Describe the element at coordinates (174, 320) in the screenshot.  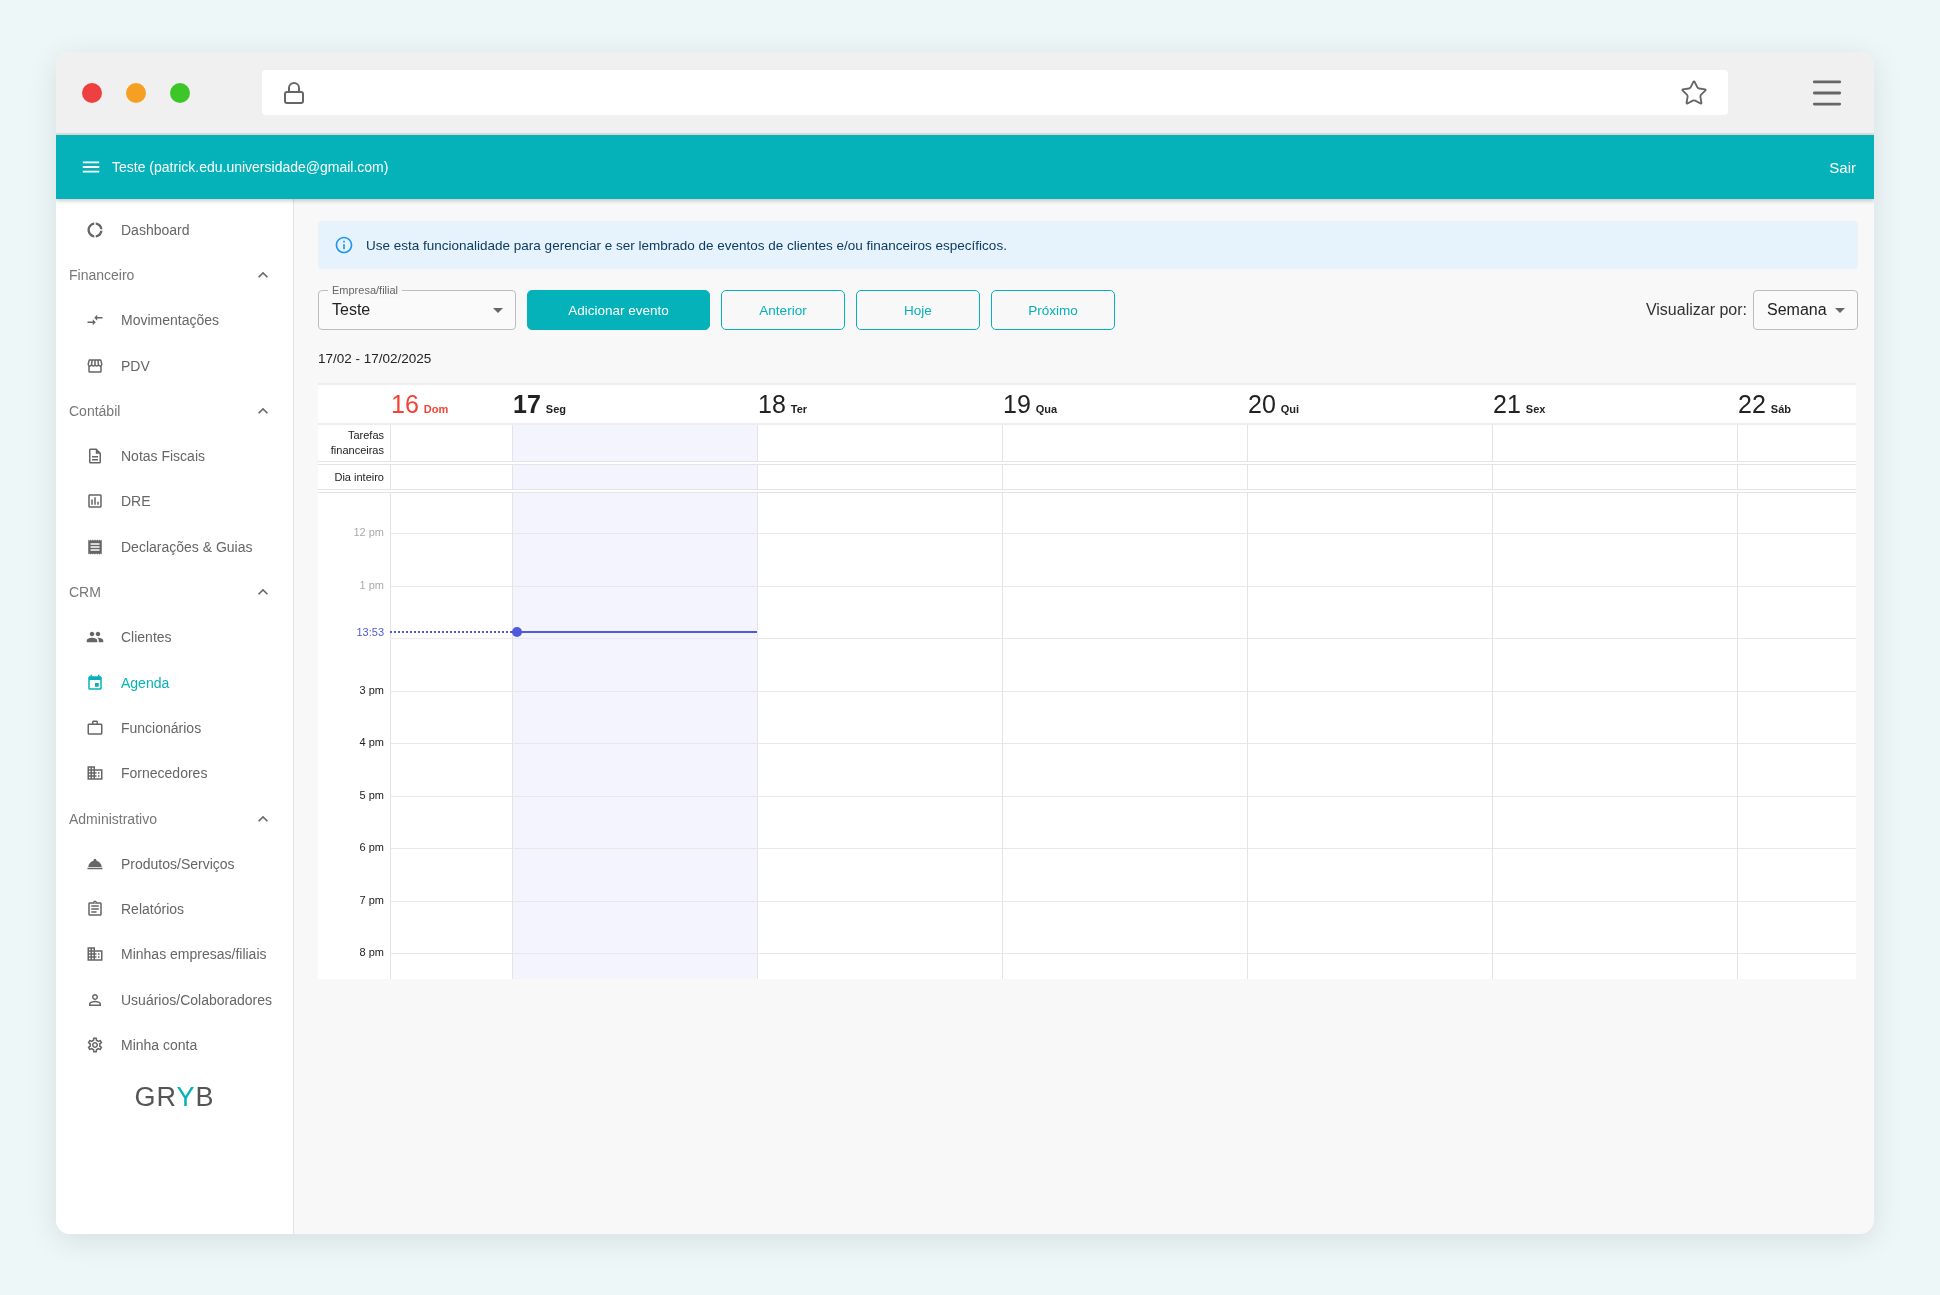
I see `sidebar-item: Movimentações` at that location.